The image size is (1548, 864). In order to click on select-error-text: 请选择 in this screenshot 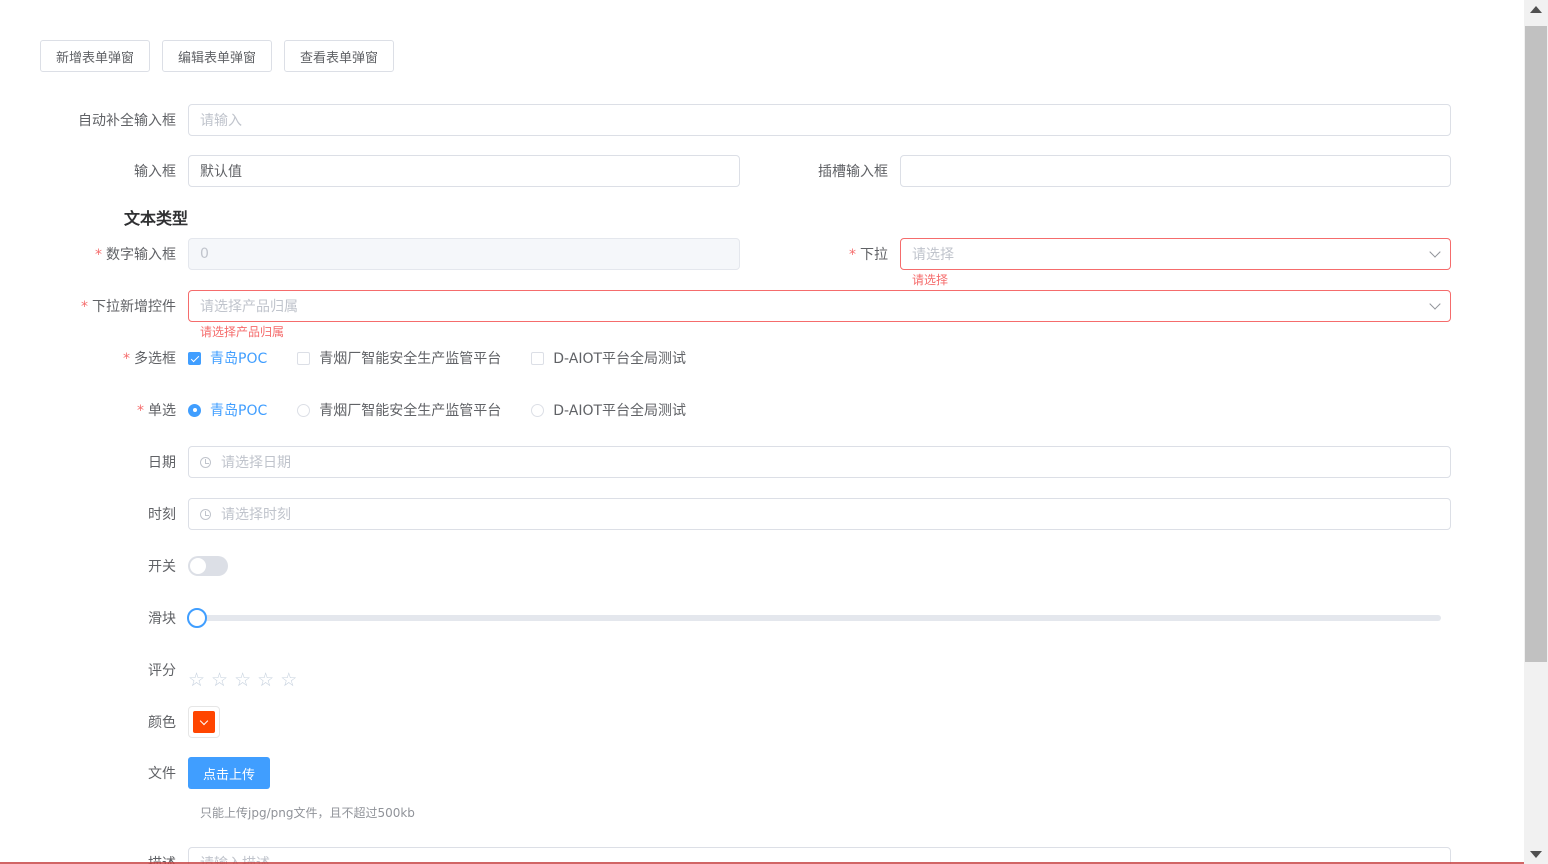, I will do `click(930, 280)`.